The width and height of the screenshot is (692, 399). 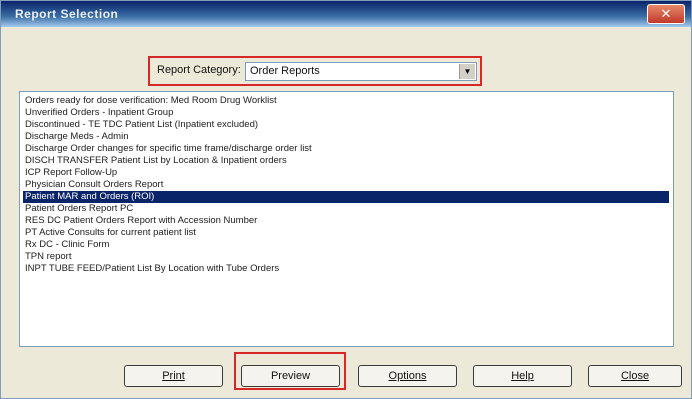 What do you see at coordinates (285, 71) in the screenshot?
I see `report-category-value: Order Reports` at bounding box center [285, 71].